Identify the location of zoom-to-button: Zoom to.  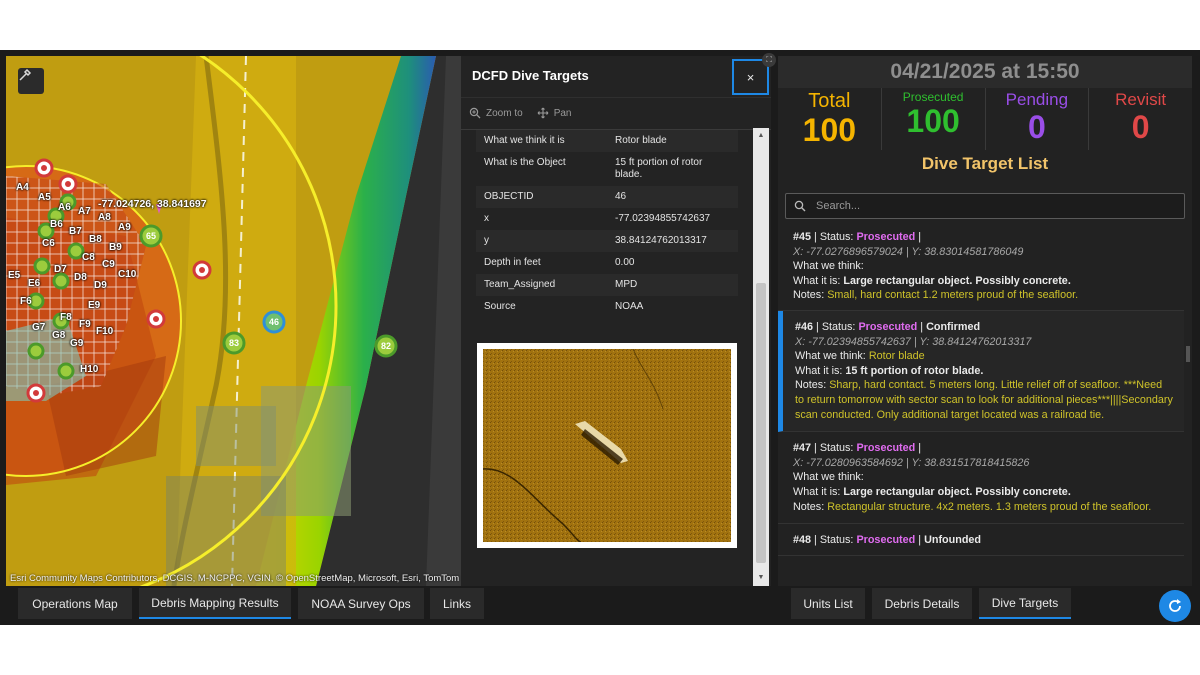
(496, 113).